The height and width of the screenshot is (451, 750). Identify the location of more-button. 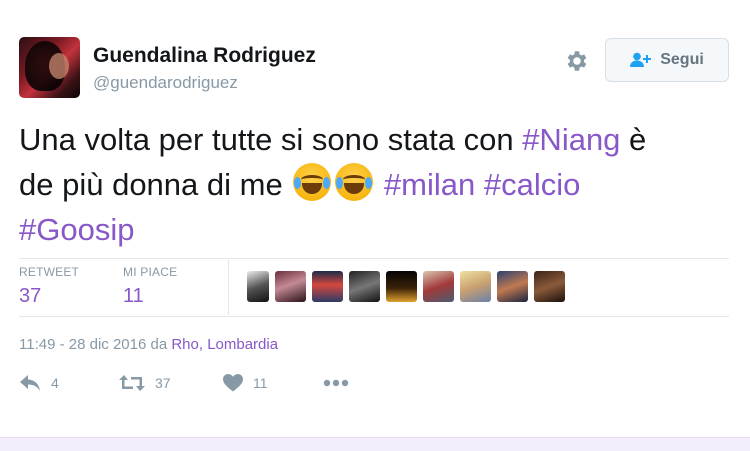
(336, 383).